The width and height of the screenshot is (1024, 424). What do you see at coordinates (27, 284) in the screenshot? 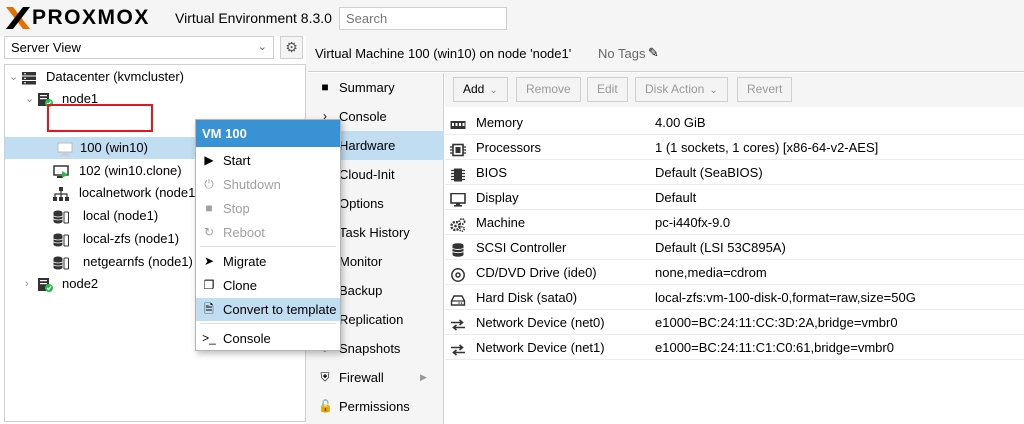
I see `expand-icon: ›` at bounding box center [27, 284].